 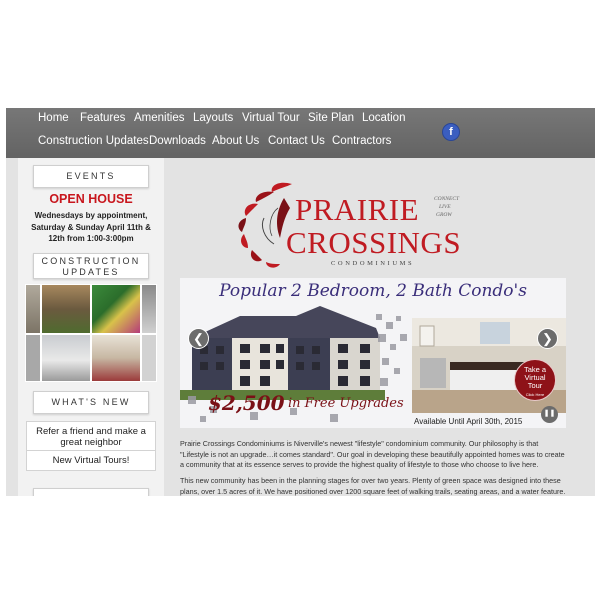 I want to click on whats-new-refer-friend: Refer a friend and make a great neighbor, so click(x=91, y=437).